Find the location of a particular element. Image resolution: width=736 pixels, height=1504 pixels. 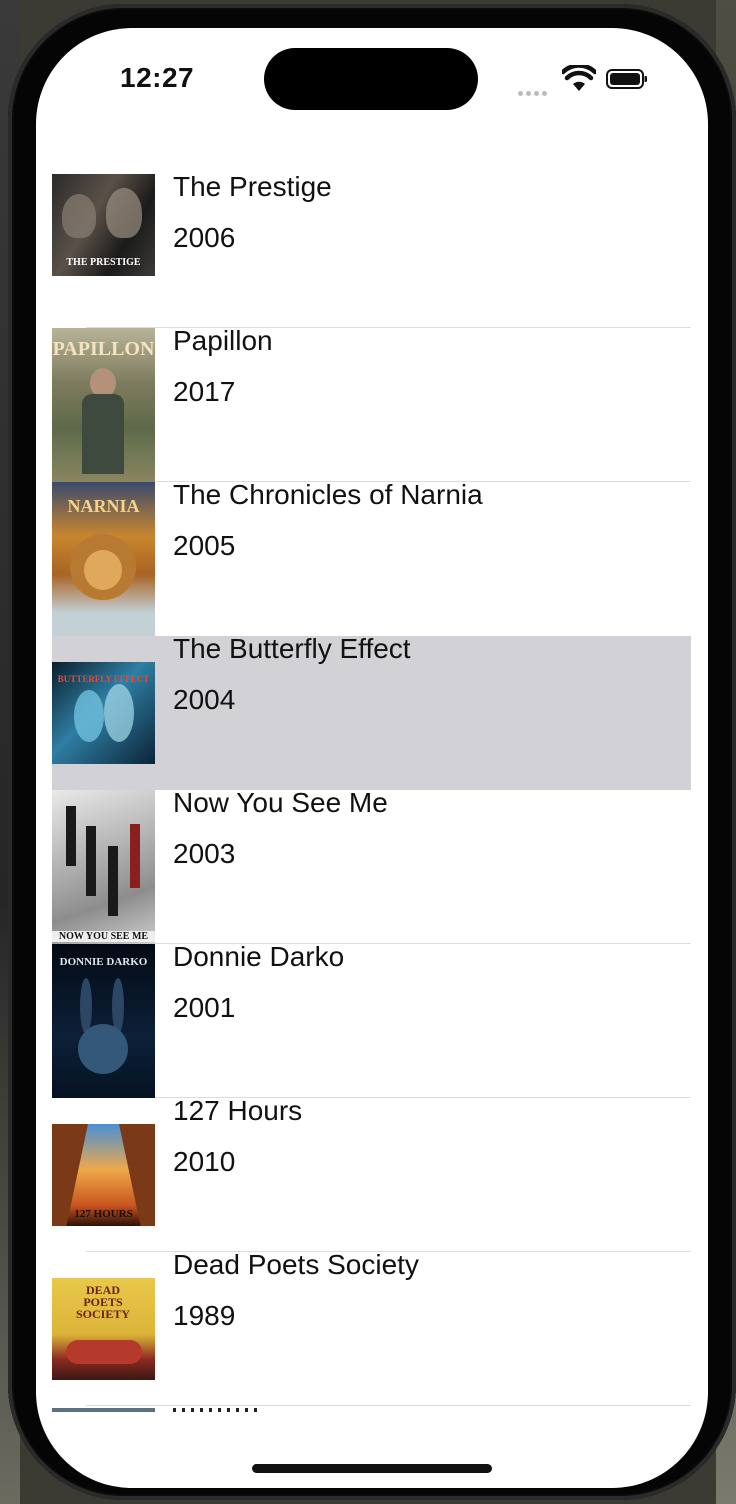

movie-row: 127 HOURS 127 Hours 2010 is located at coordinates (371, 1173).